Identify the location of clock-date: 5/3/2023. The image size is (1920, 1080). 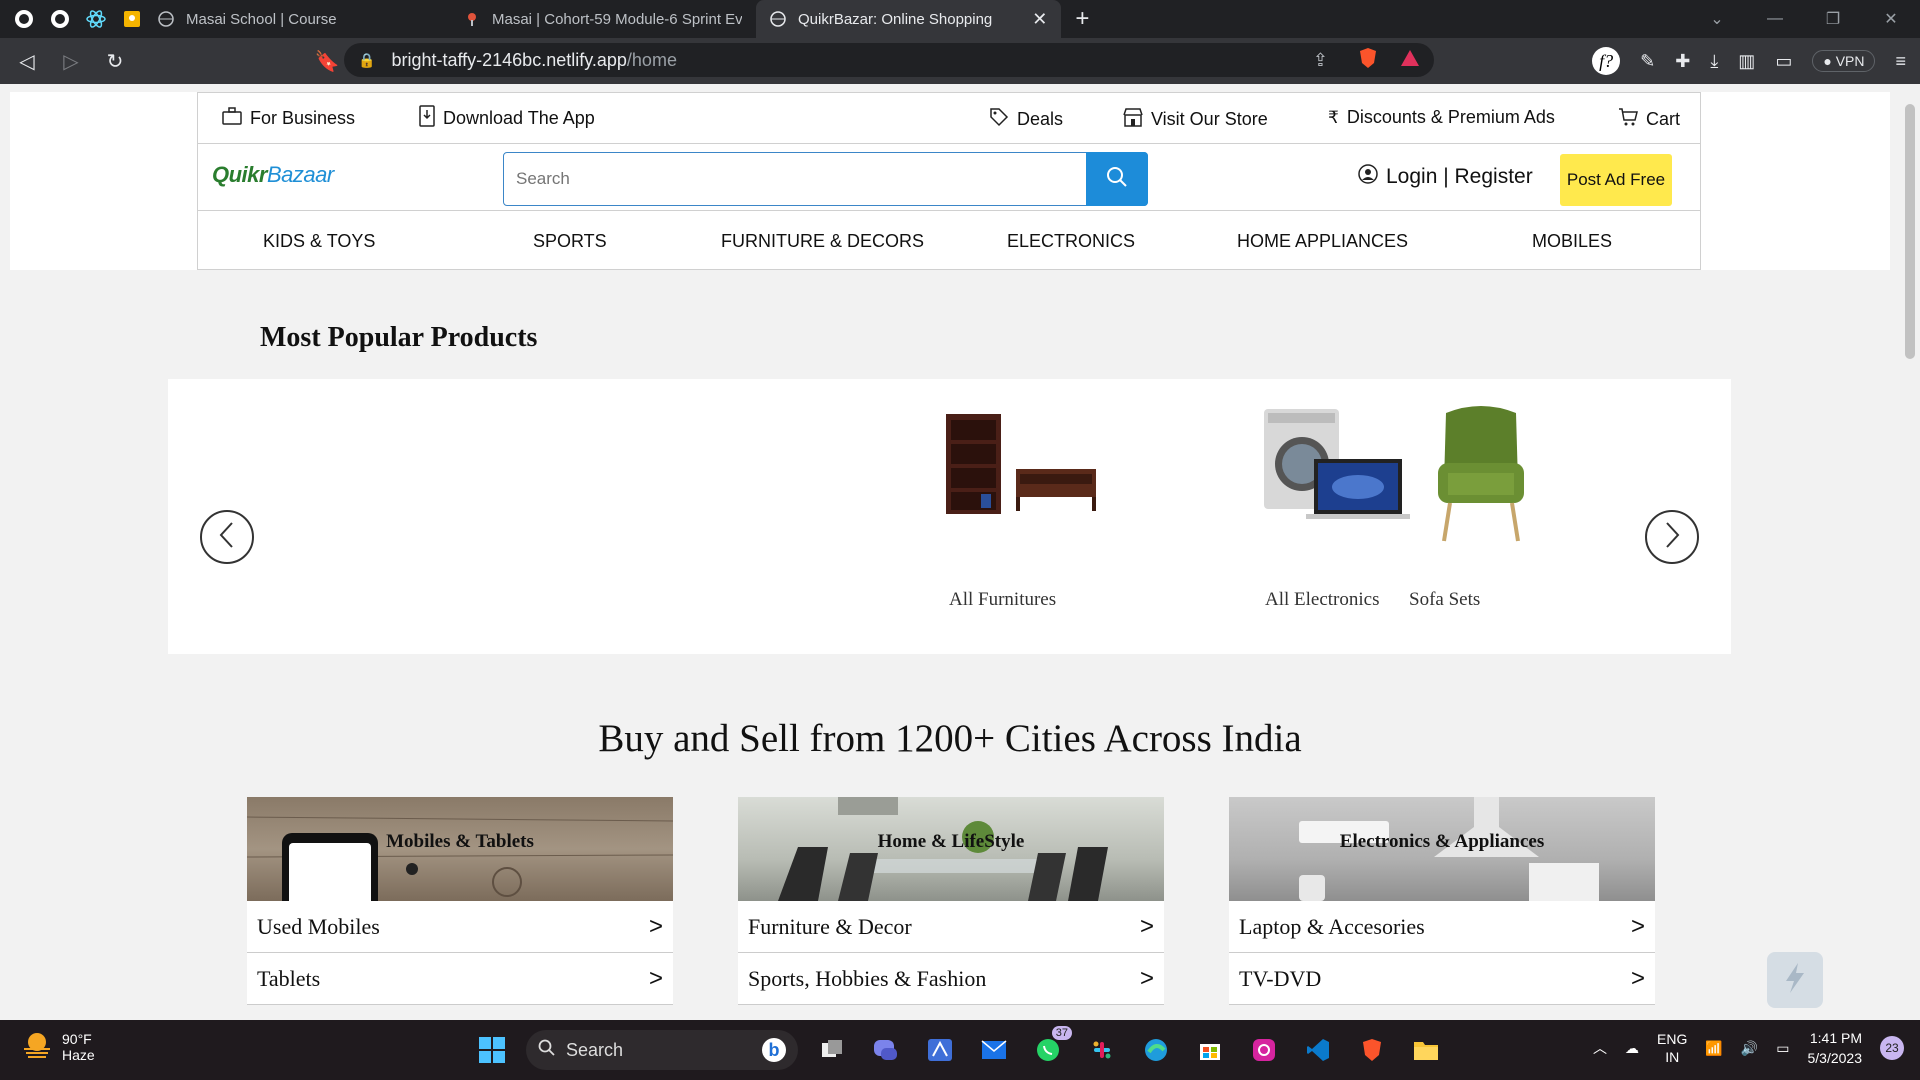
(1835, 1058).